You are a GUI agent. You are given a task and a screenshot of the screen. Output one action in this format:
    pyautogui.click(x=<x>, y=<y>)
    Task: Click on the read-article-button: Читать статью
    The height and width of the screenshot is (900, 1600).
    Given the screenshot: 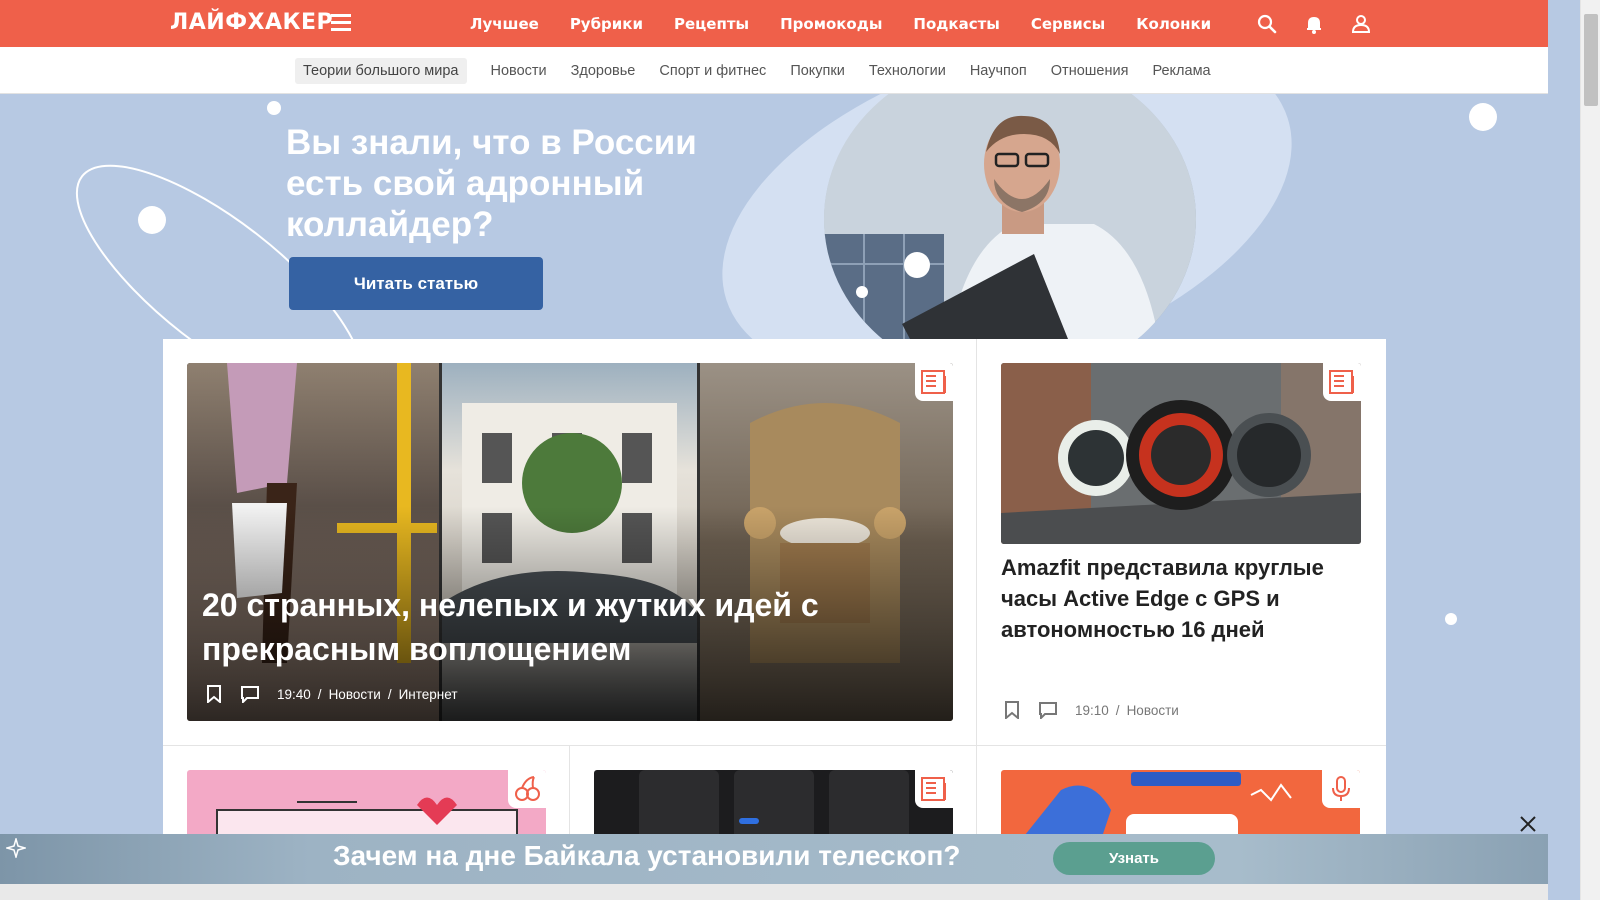 What is the action you would take?
    pyautogui.click(x=416, y=283)
    